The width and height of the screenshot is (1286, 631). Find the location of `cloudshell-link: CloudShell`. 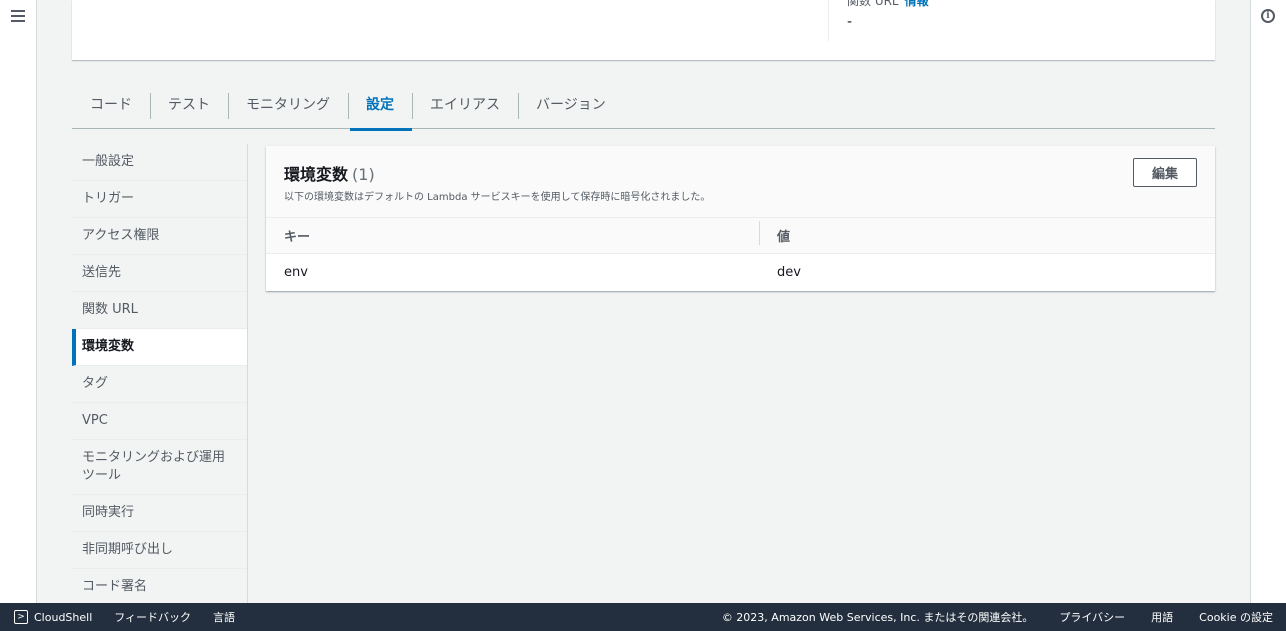

cloudshell-link: CloudShell is located at coordinates (63, 617).